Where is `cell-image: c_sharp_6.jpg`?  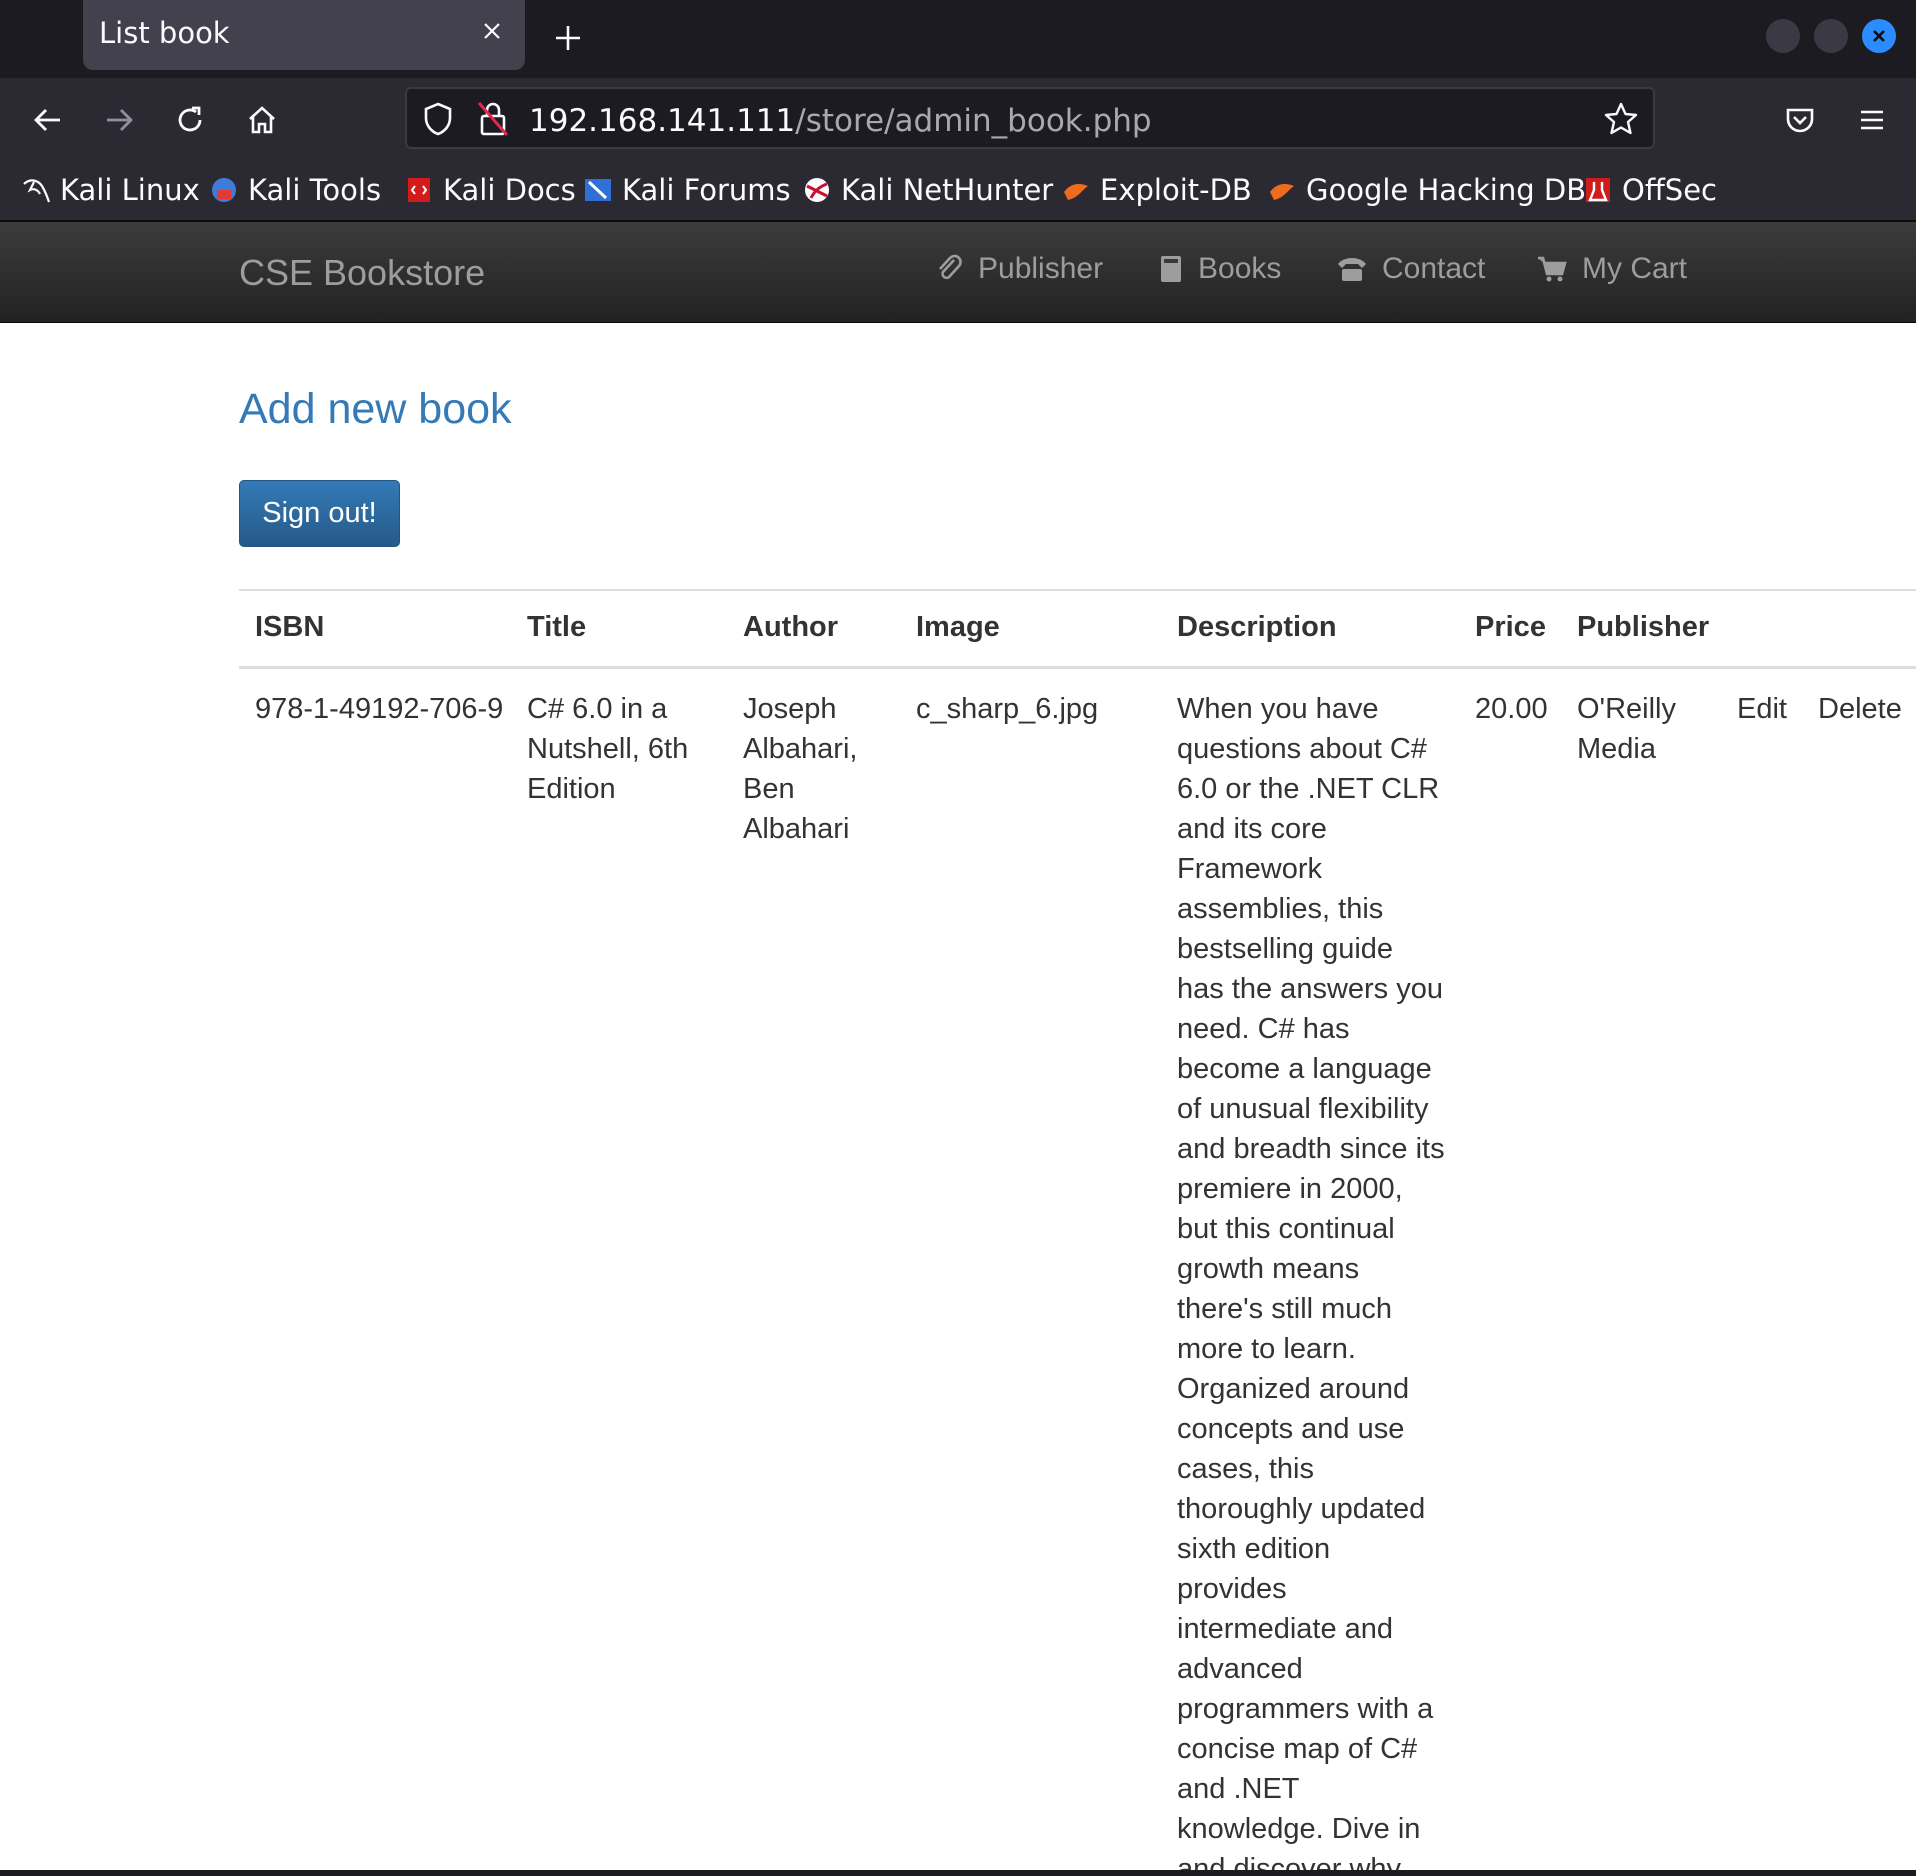
cell-image: c_sharp_6.jpg is located at coordinates (1007, 709).